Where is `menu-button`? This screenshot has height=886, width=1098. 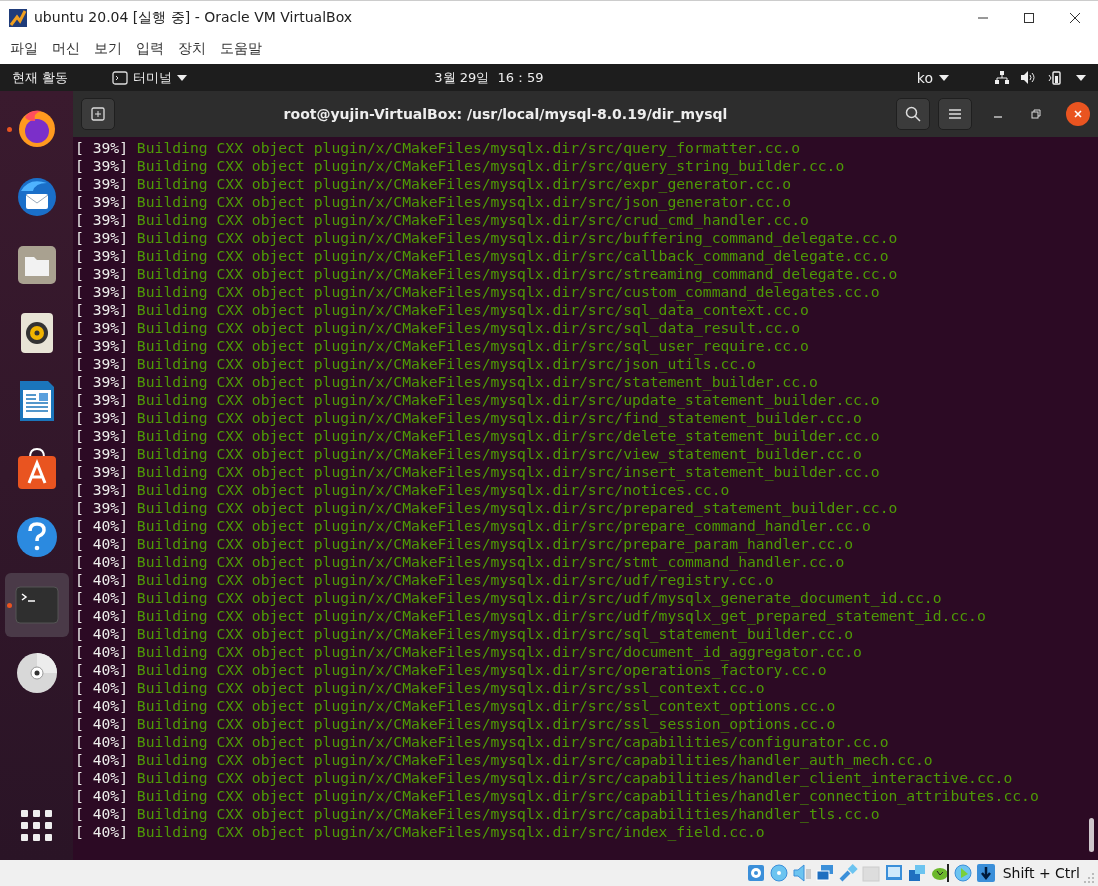 menu-button is located at coordinates (955, 114).